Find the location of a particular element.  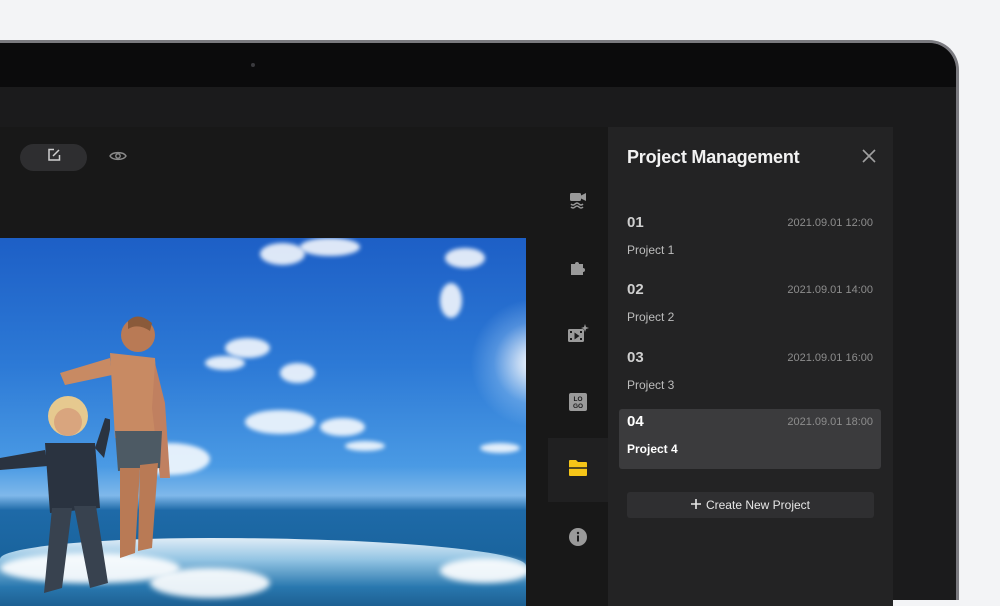

sidebar-item-video is located at coordinates (578, 201).